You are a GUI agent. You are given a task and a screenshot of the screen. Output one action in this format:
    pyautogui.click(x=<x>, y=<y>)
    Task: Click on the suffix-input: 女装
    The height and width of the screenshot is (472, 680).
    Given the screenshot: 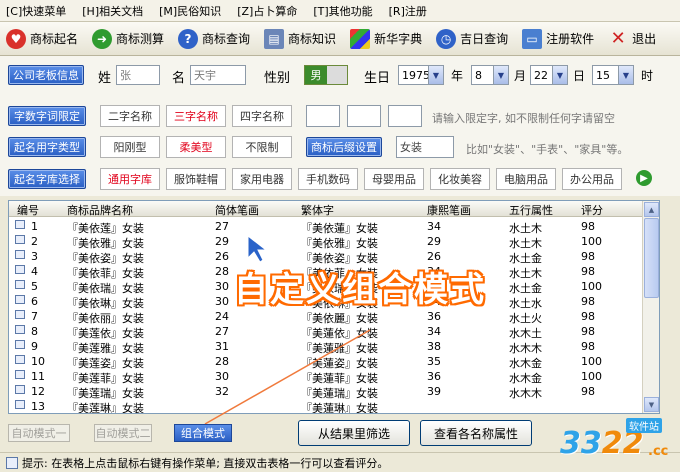 What is the action you would take?
    pyautogui.click(x=425, y=147)
    